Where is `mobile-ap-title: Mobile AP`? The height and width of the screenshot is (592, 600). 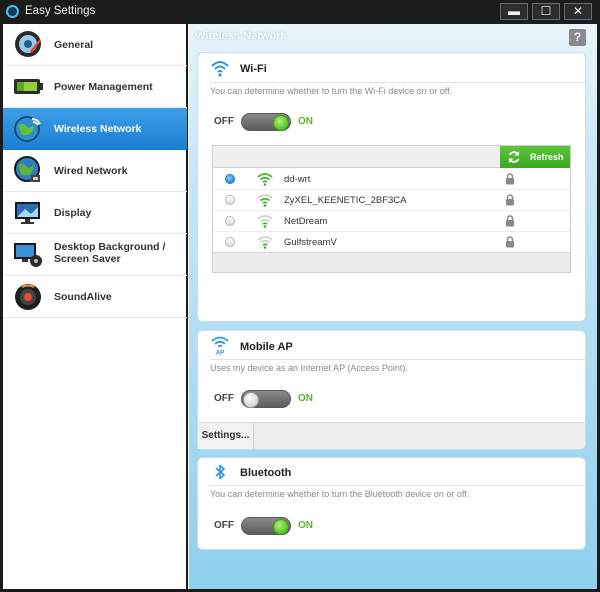
mobile-ap-title: Mobile AP is located at coordinates (266, 347).